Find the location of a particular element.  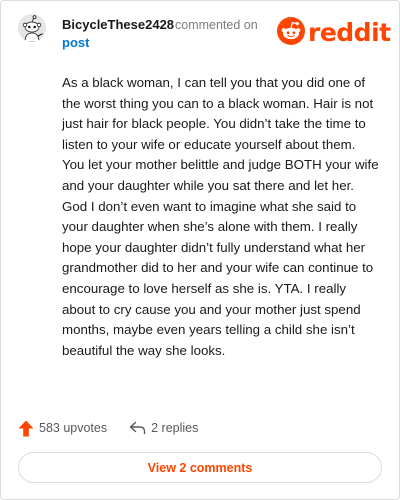

reddit-logo: reddit is located at coordinates (334, 33).